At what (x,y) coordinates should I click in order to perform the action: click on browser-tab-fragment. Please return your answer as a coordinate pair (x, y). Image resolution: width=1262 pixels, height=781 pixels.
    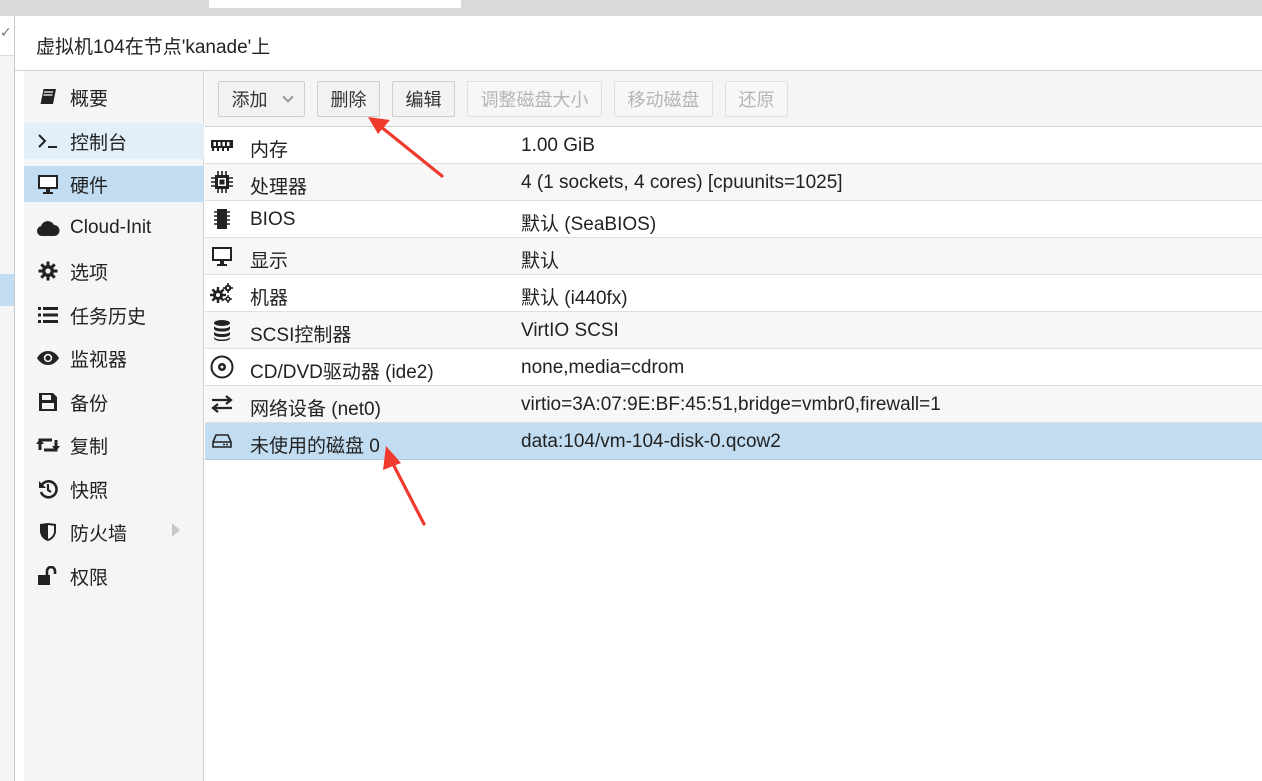
    Looking at the image, I should click on (335, 4).